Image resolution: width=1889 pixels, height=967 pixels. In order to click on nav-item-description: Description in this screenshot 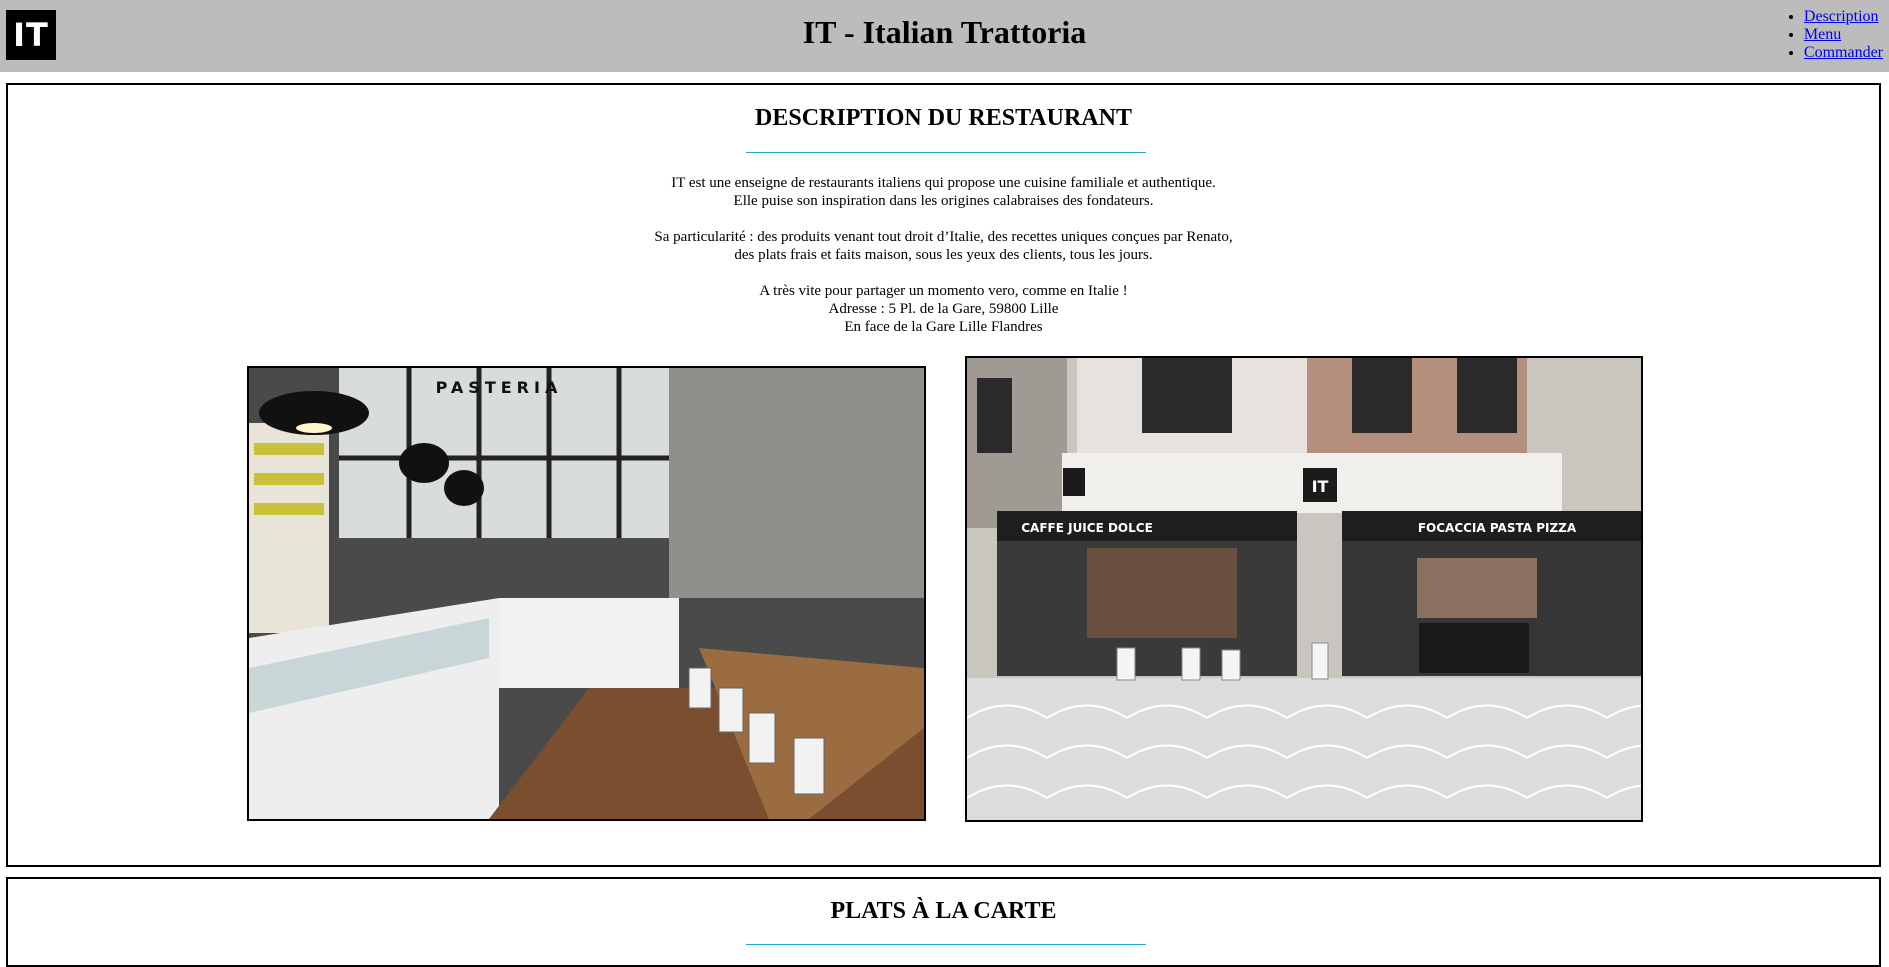, I will do `click(1843, 17)`.